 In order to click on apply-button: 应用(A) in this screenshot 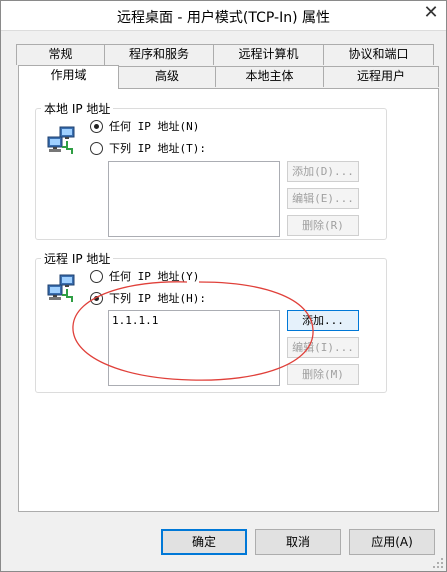, I will do `click(392, 542)`.